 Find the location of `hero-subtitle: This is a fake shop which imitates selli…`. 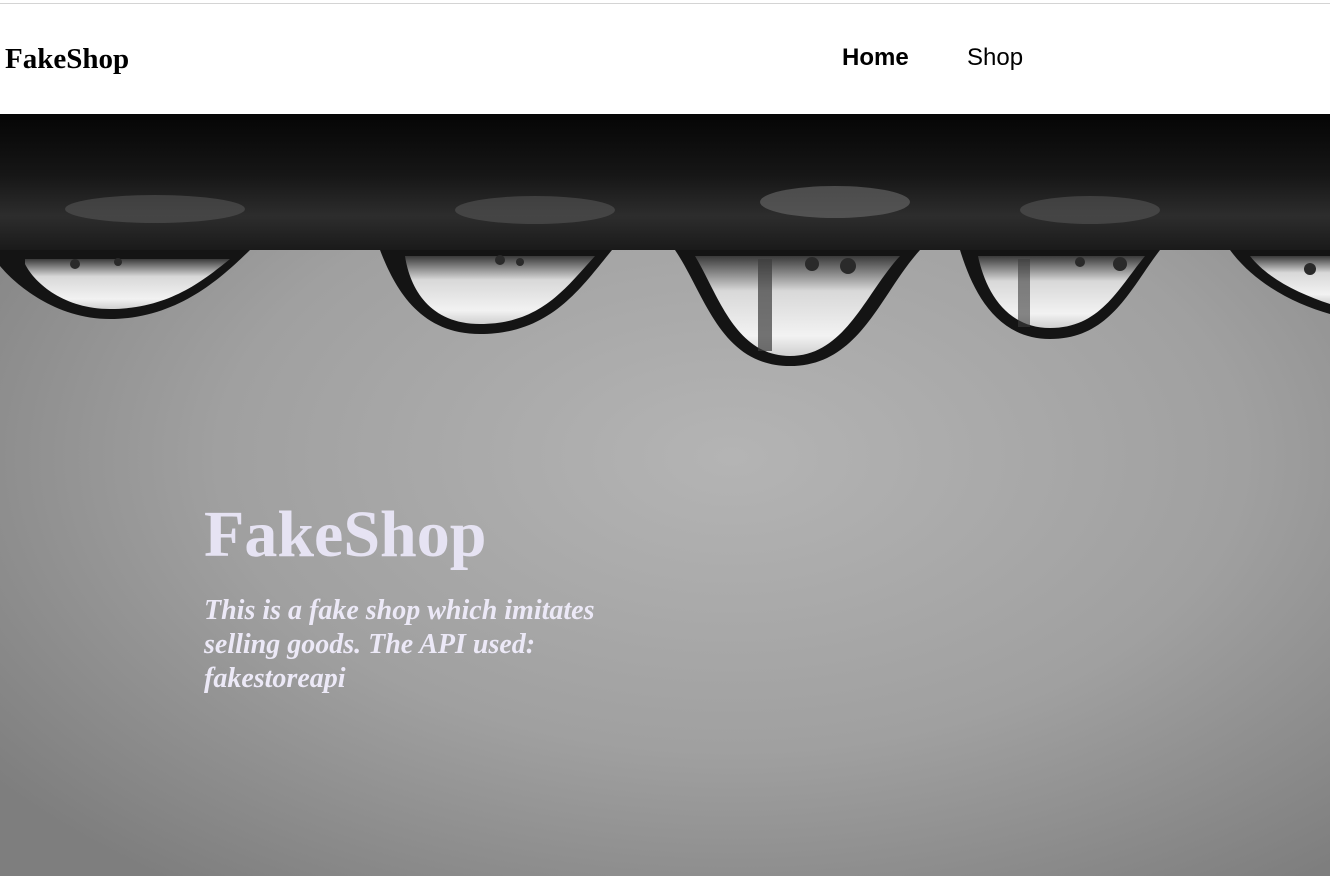

hero-subtitle: This is a fake shop which imitates selli… is located at coordinates (399, 644).